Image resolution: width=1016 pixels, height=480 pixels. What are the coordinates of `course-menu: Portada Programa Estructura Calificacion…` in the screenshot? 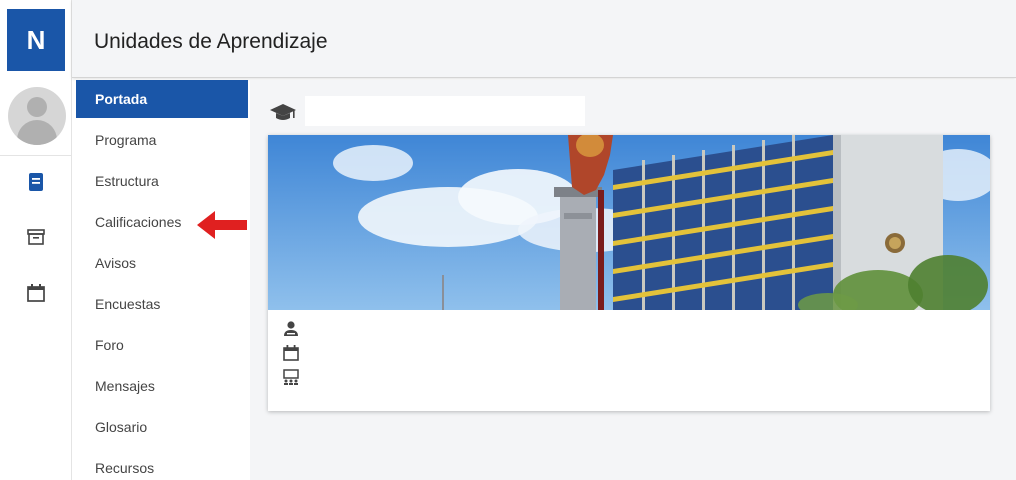 It's located at (162, 280).